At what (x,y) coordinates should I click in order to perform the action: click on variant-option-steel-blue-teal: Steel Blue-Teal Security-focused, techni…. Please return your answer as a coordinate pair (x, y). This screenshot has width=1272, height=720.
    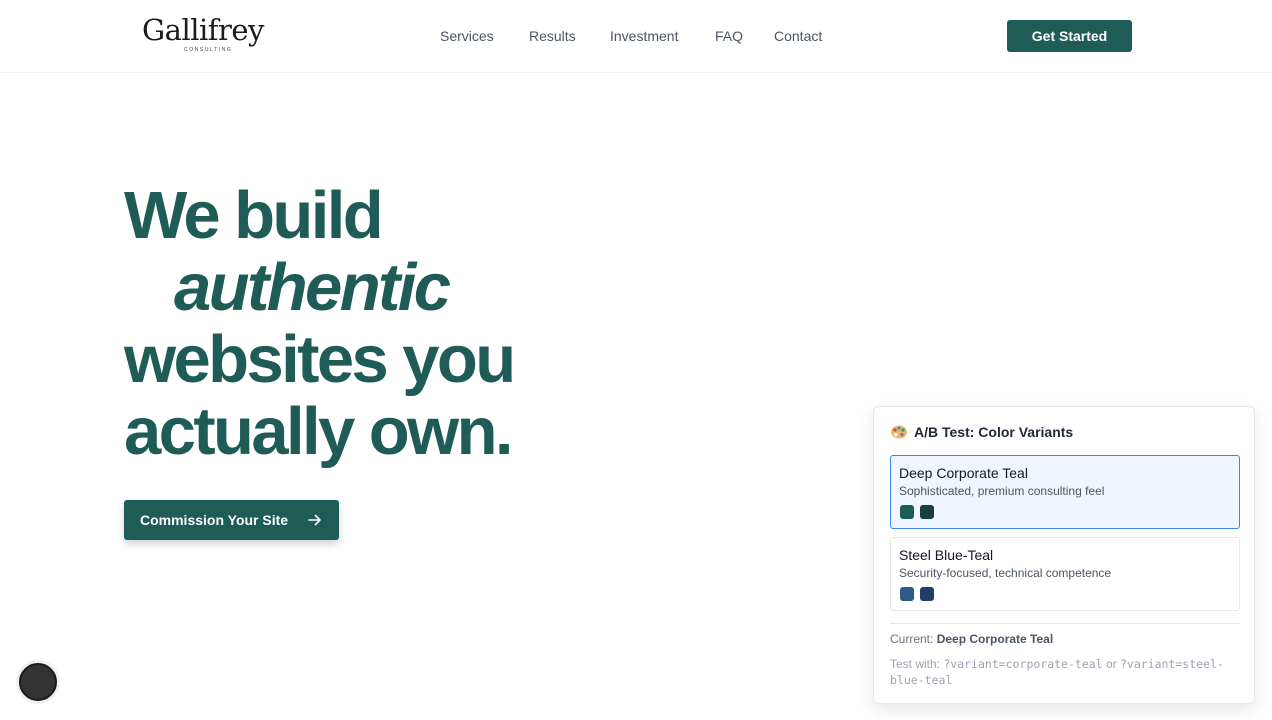
    Looking at the image, I should click on (1065, 574).